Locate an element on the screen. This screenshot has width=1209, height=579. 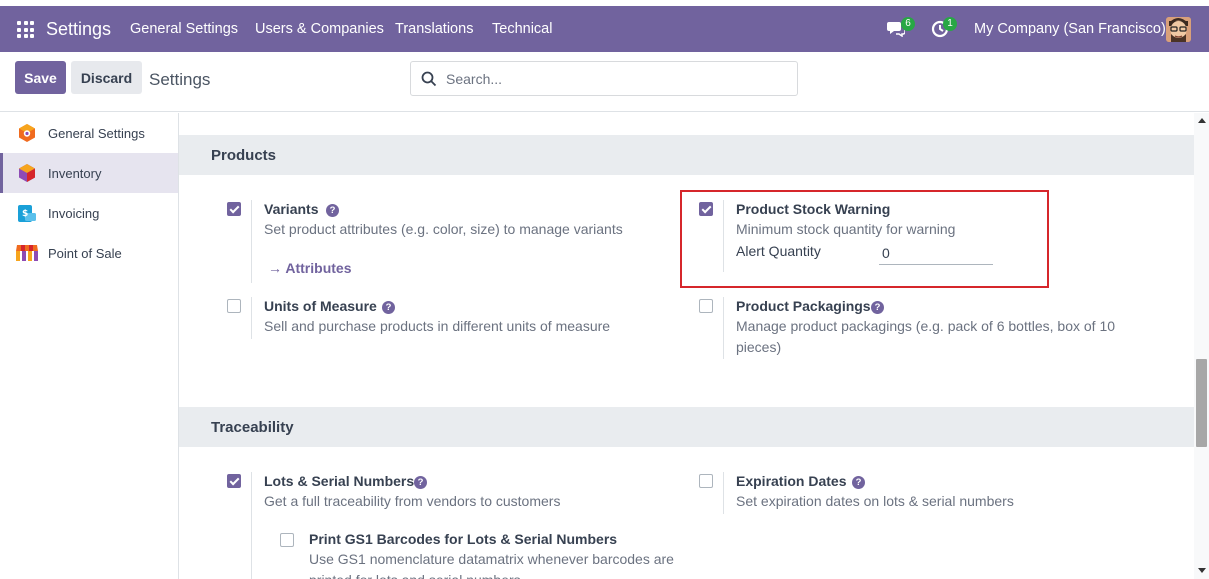
expiration-title: Expiration Dates is located at coordinates (791, 481).